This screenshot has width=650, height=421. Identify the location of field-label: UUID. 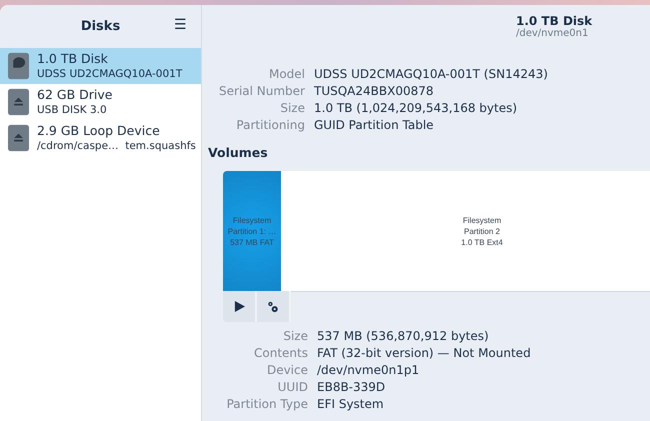
(292, 387).